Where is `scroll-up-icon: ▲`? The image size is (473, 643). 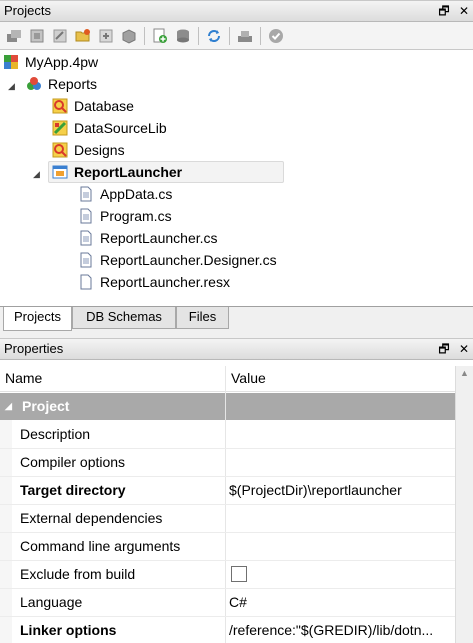
scroll-up-icon: ▲ is located at coordinates (464, 373).